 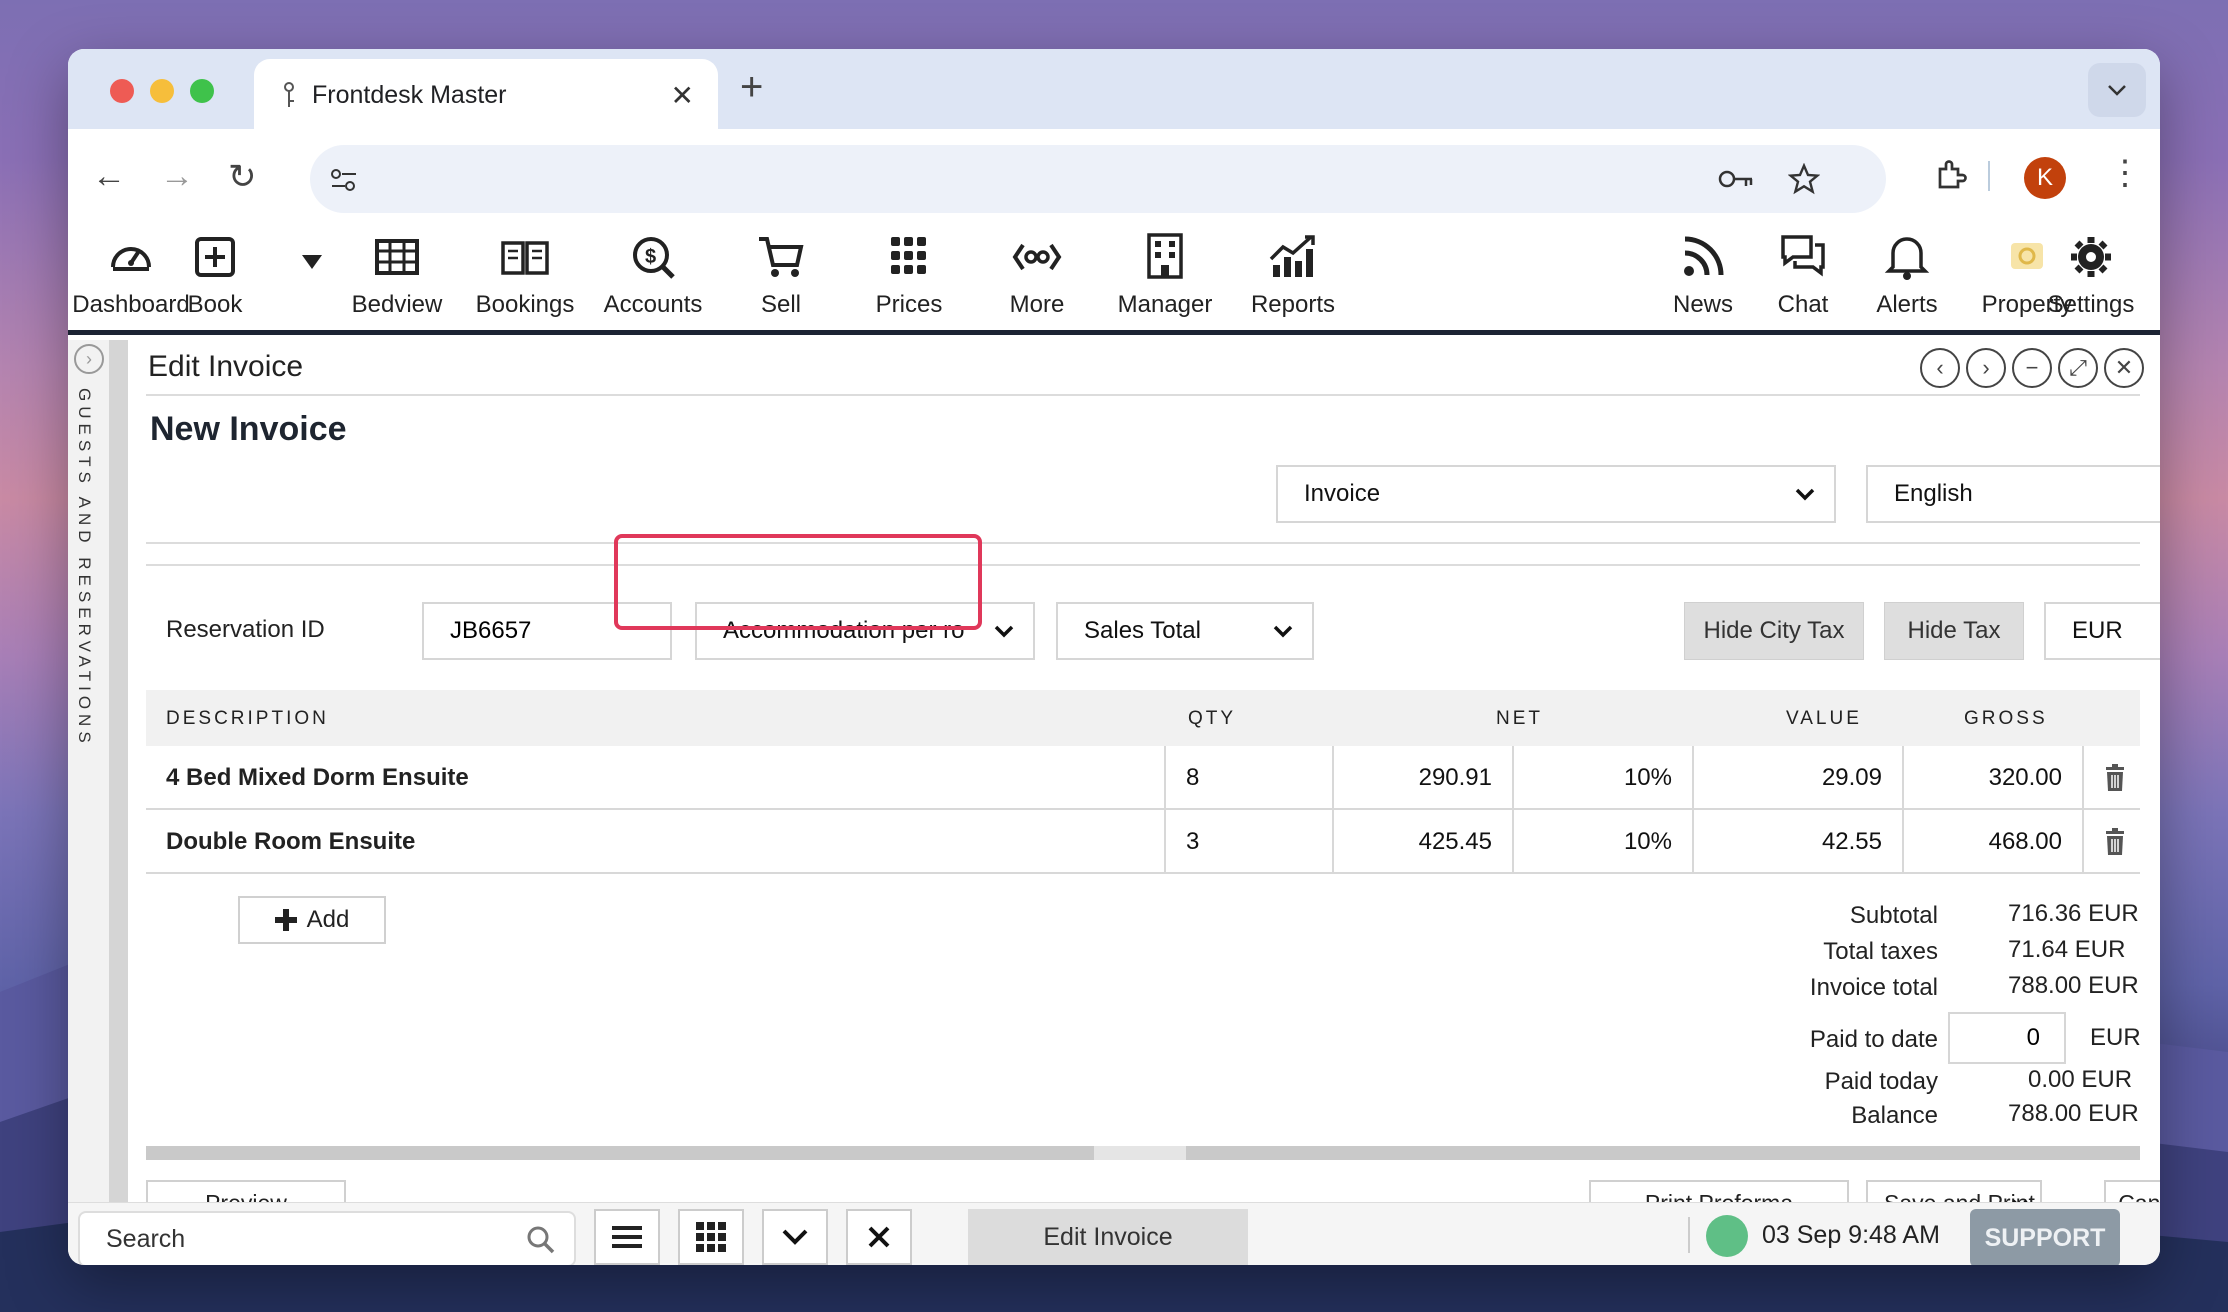 What do you see at coordinates (289, 94) in the screenshot?
I see `favicon-icon` at bounding box center [289, 94].